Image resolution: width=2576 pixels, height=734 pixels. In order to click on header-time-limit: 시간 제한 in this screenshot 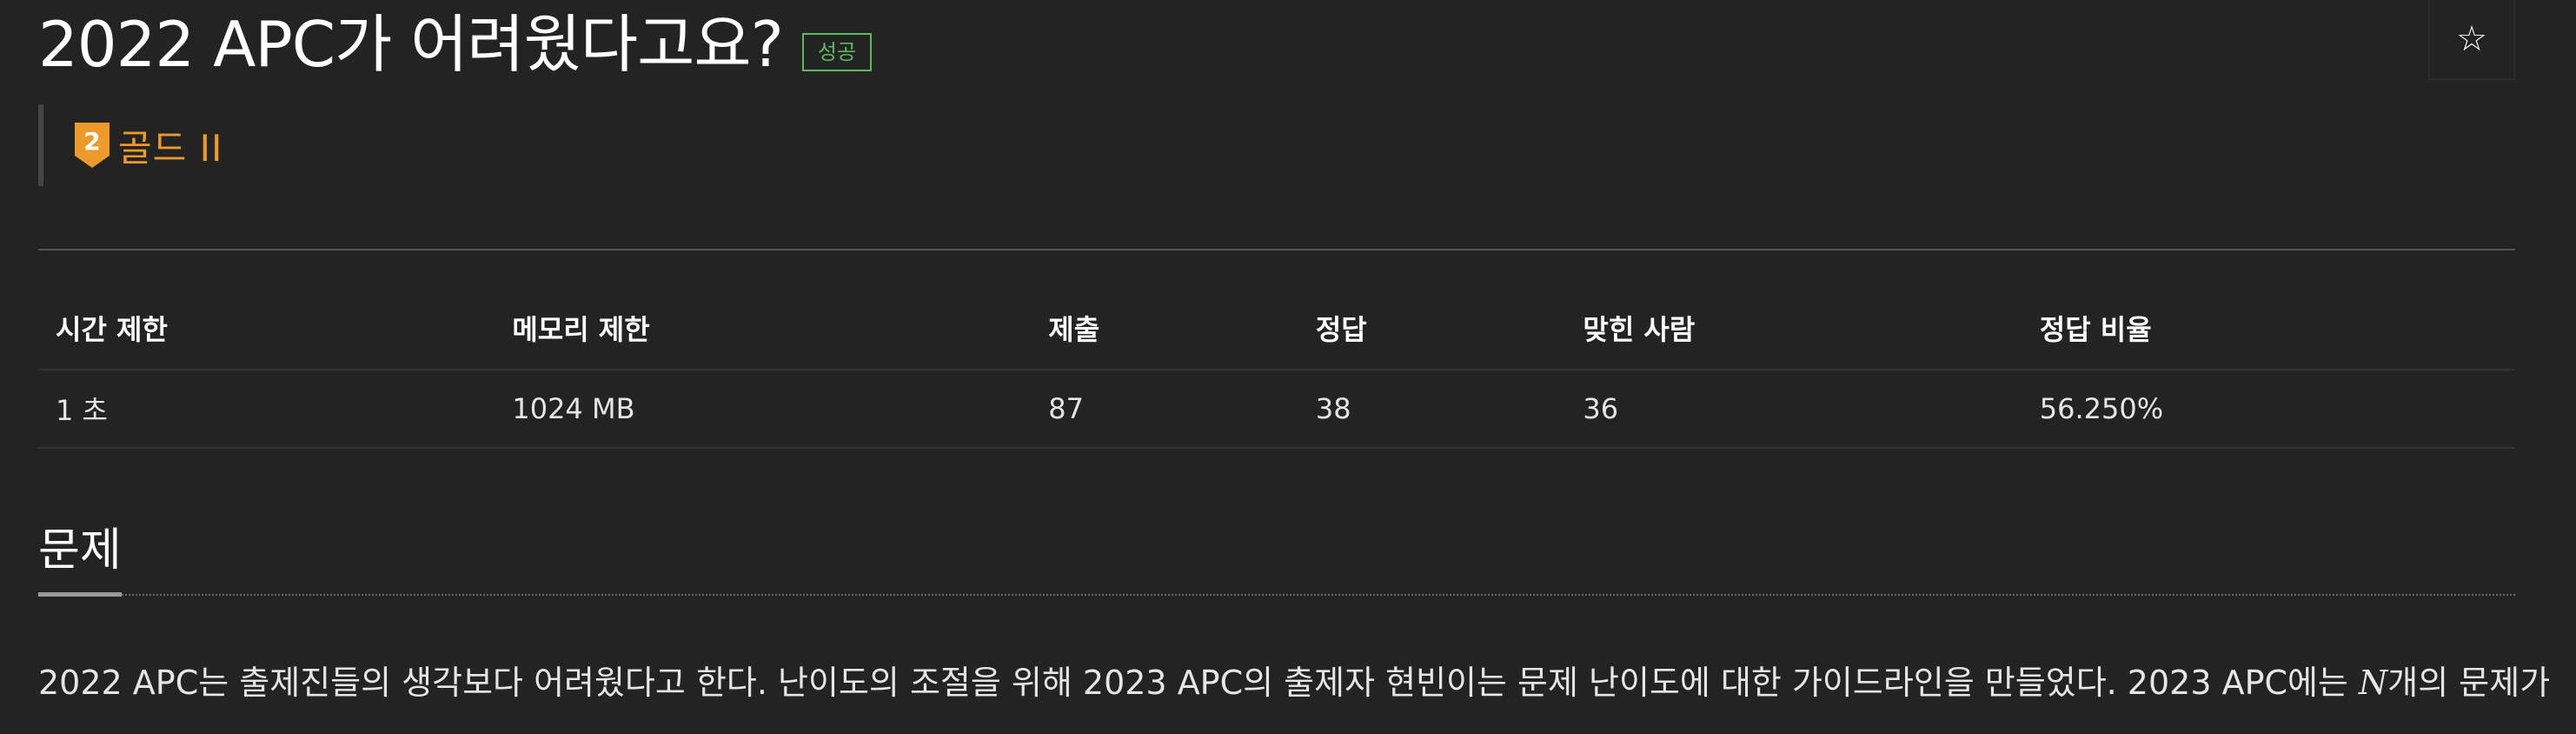, I will do `click(266, 329)`.